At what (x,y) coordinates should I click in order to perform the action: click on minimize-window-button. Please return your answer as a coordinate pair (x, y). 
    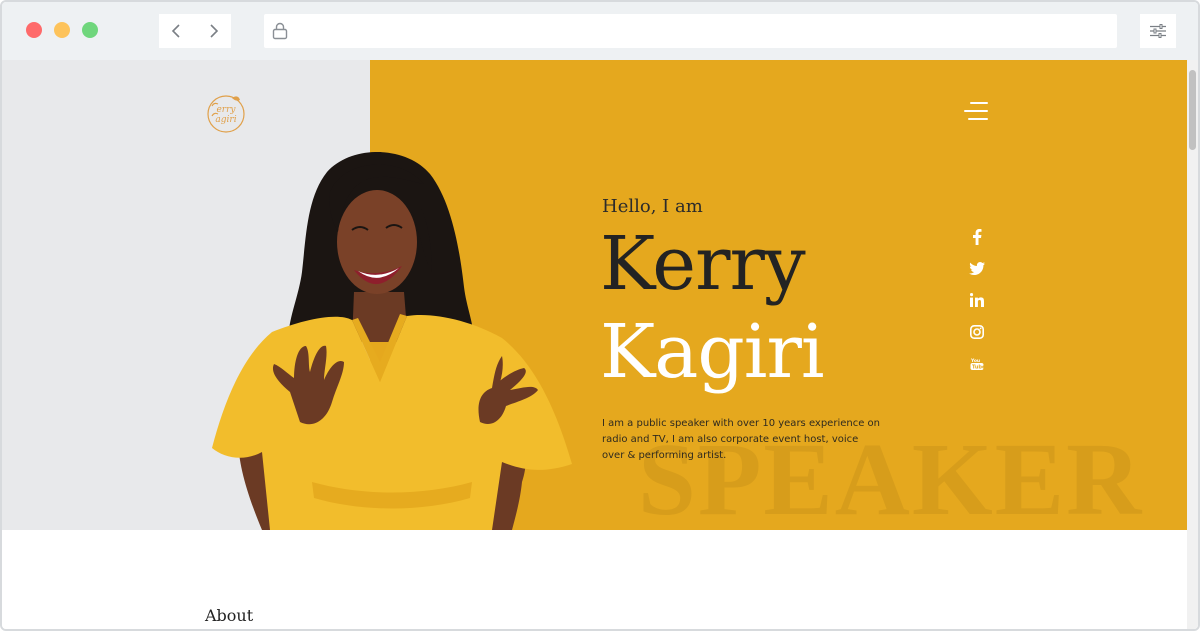
    Looking at the image, I should click on (62, 30).